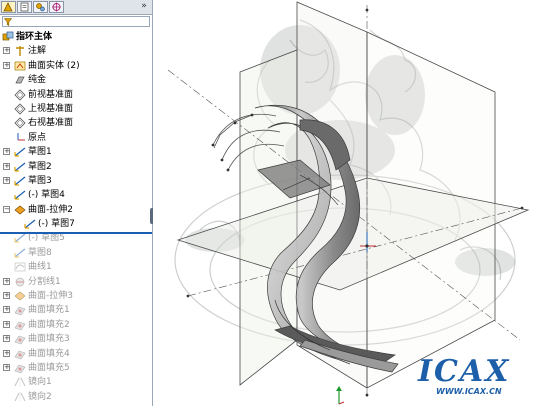 The image size is (550, 406). What do you see at coordinates (46, 195) in the screenshot?
I see `tree-item-label: (-) 草图4` at bounding box center [46, 195].